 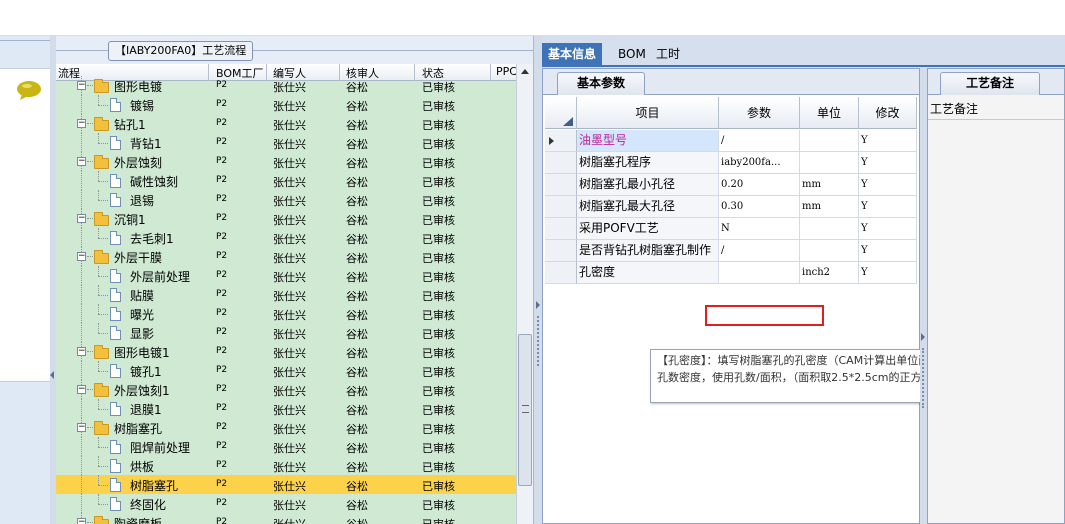 What do you see at coordinates (286, 465) in the screenshot?
I see `tree-row: 烘板 P2 张仕兴 谷松 已审核` at bounding box center [286, 465].